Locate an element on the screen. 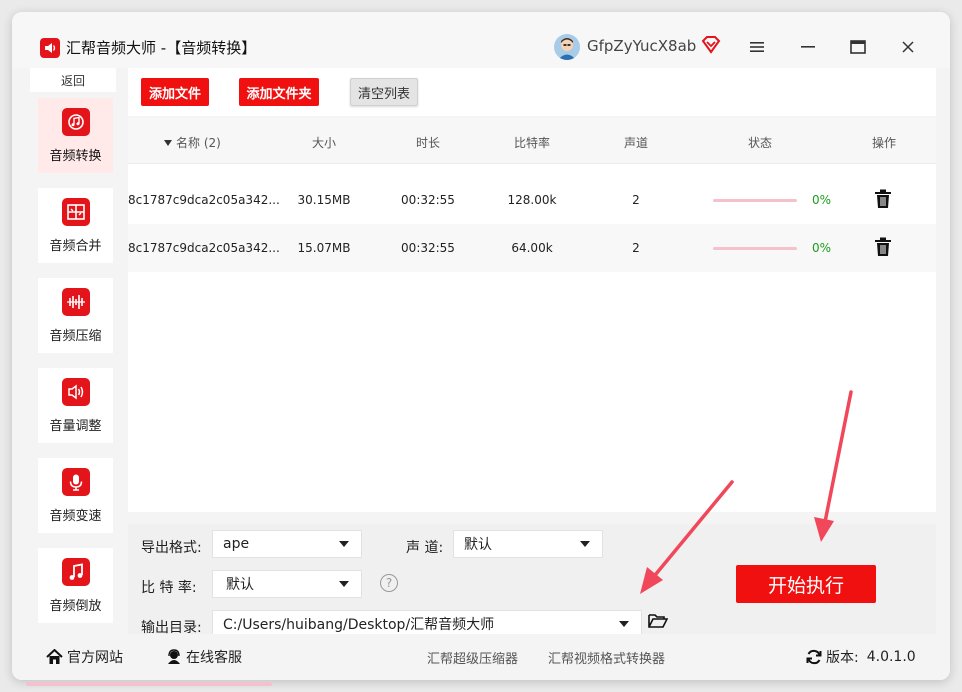 The height and width of the screenshot is (692, 962). file-bitrate: 64.00k is located at coordinates (532, 248).